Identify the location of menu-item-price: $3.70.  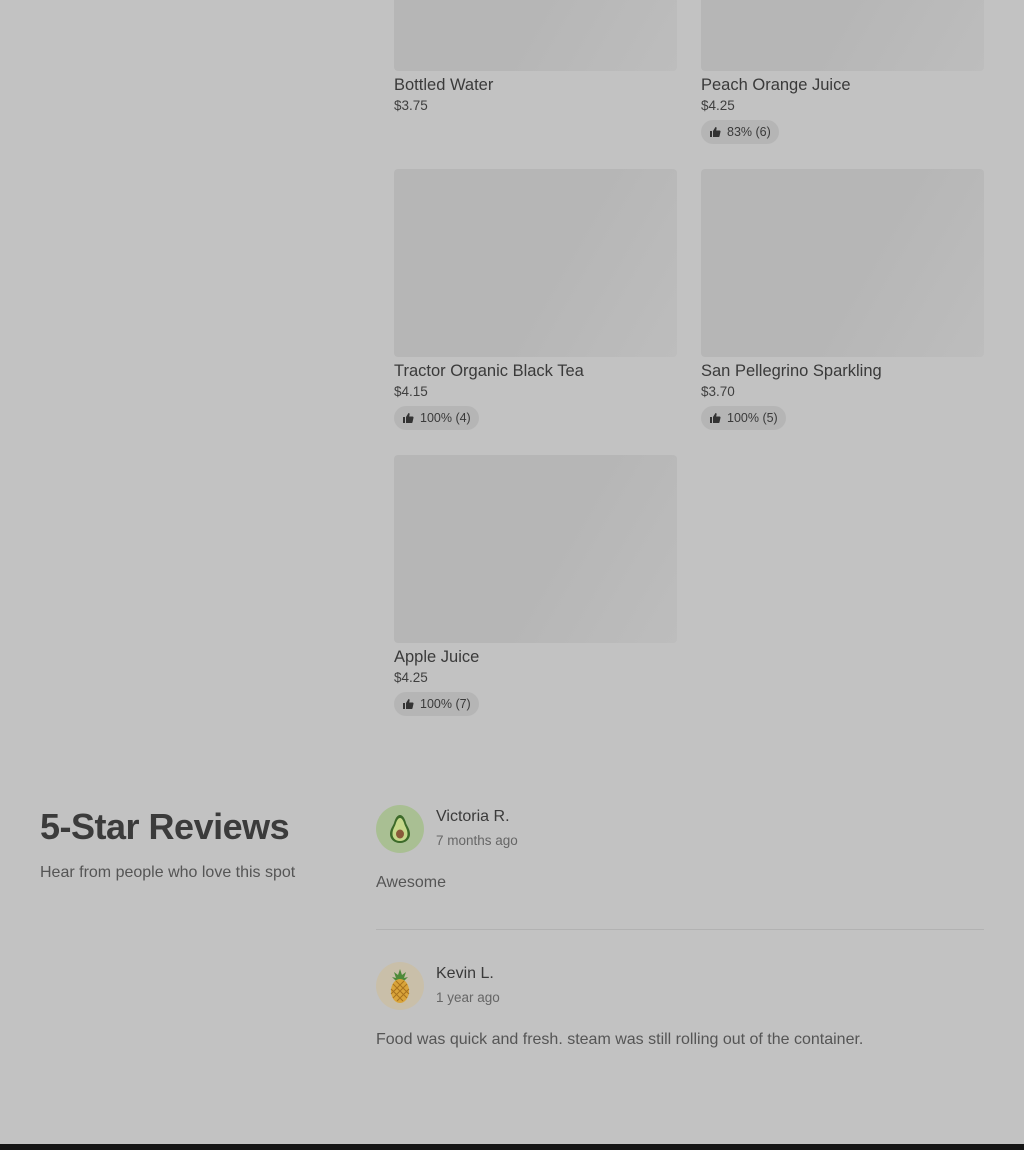
(718, 391).